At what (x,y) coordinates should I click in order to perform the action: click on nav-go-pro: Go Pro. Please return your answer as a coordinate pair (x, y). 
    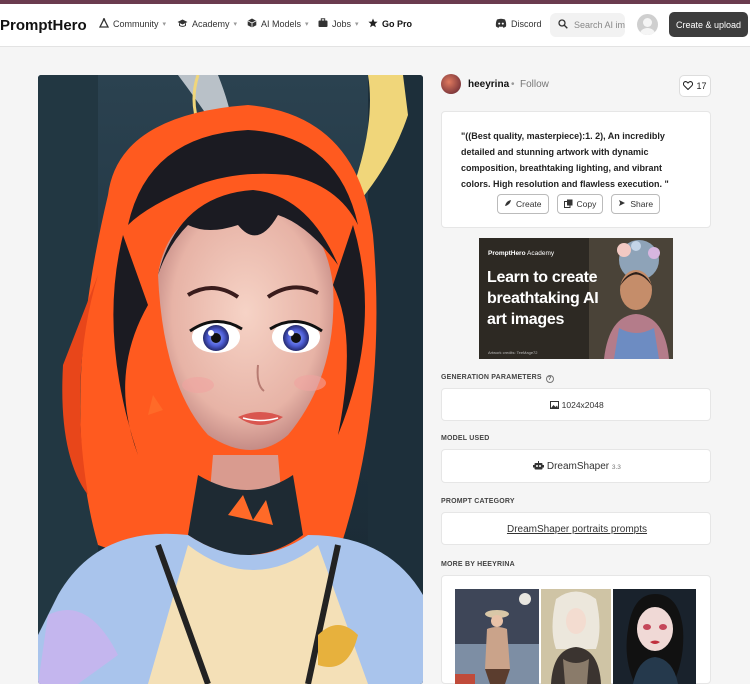
    Looking at the image, I should click on (390, 24).